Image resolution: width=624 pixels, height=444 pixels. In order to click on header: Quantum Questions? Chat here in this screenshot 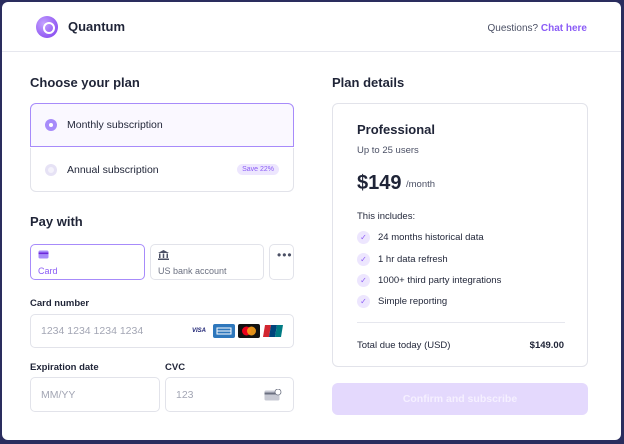, I will do `click(311, 27)`.